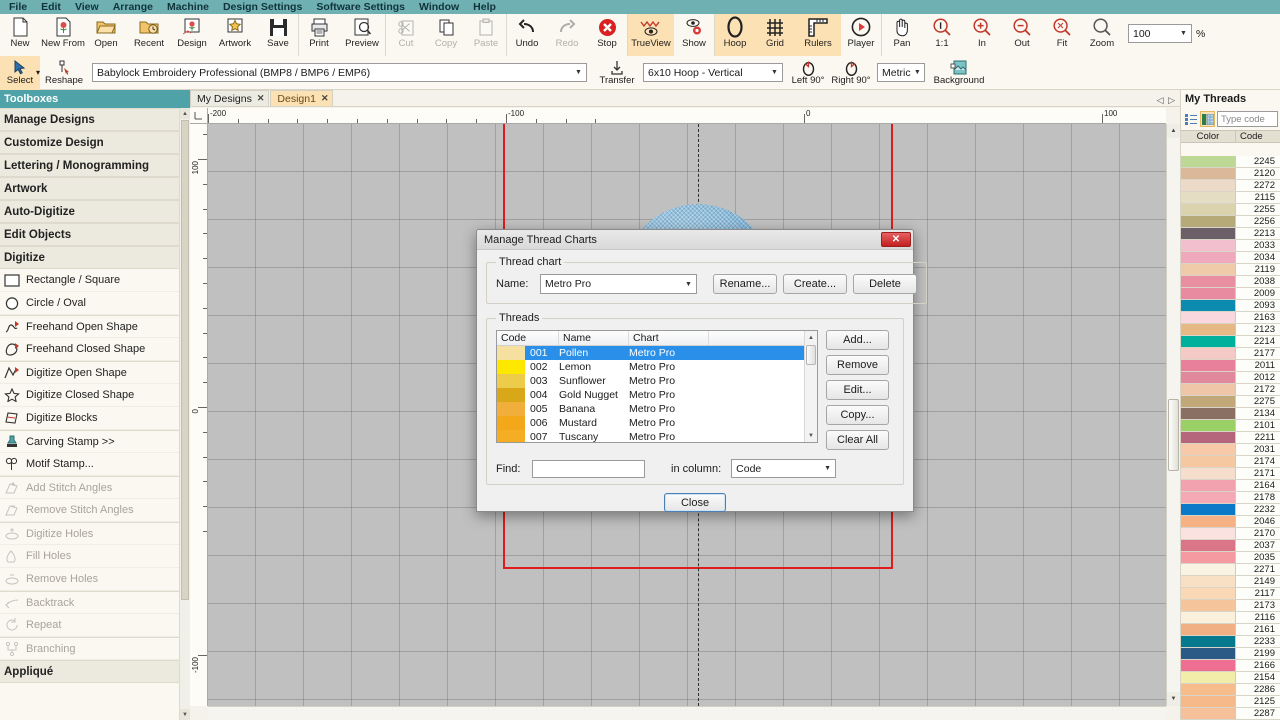 The width and height of the screenshot is (1280, 720). Describe the element at coordinates (325, 98) in the screenshot. I see `close-icon: ✕` at that location.